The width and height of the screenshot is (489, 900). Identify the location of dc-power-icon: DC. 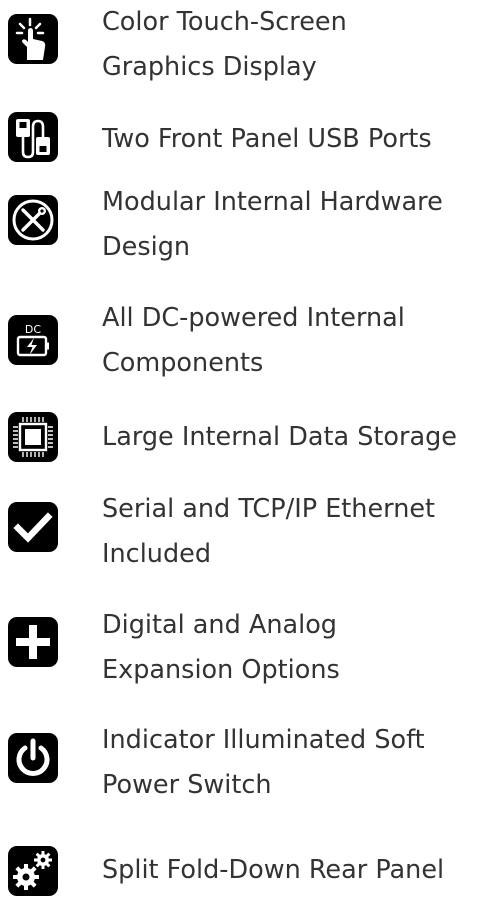
(33, 340).